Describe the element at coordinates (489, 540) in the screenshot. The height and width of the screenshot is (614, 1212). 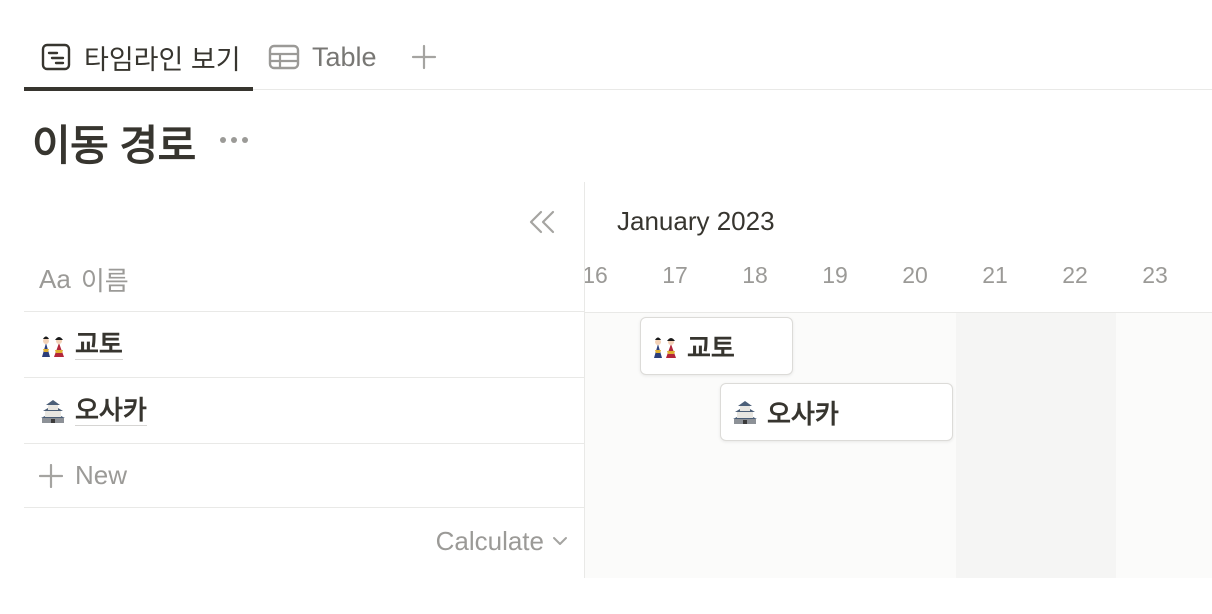
I see `calculate-label: Calculate` at that location.